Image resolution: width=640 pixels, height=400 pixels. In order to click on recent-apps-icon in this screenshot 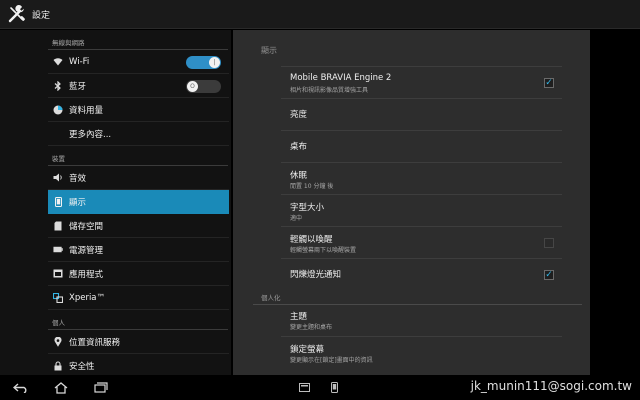, I will do `click(101, 387)`.